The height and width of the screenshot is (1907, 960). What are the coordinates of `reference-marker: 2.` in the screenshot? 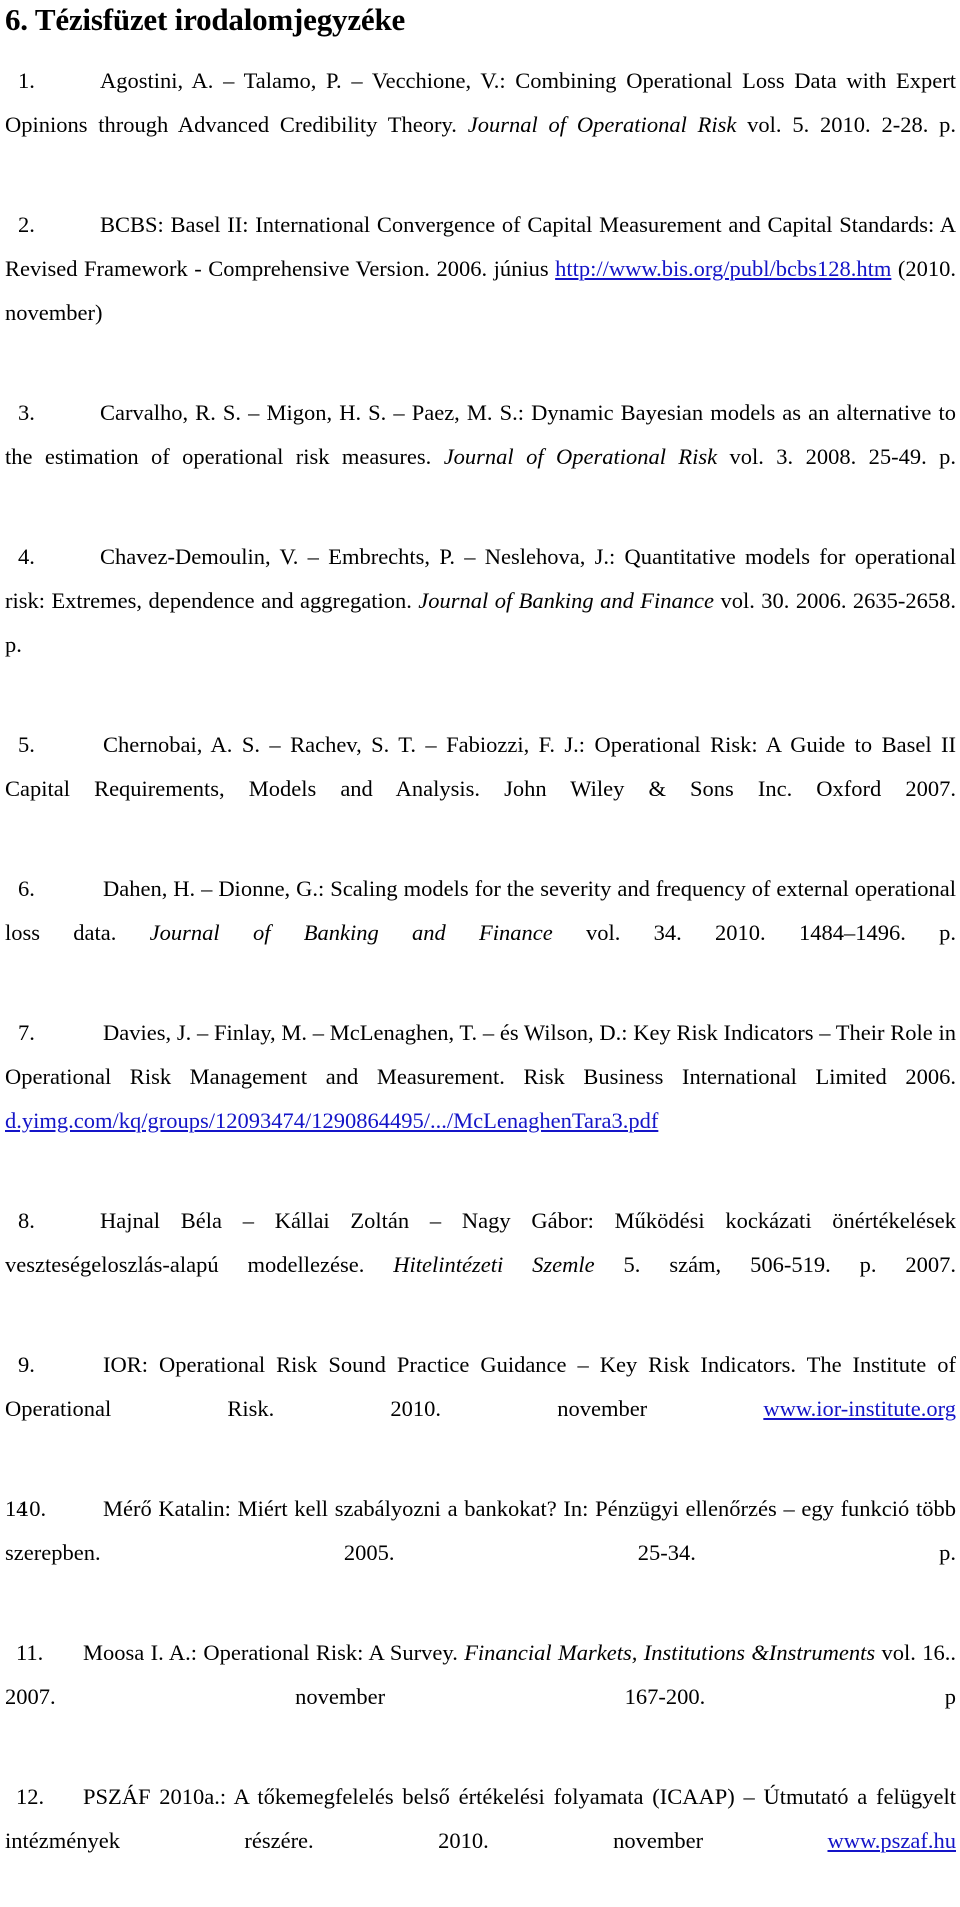 It's located at (26, 224).